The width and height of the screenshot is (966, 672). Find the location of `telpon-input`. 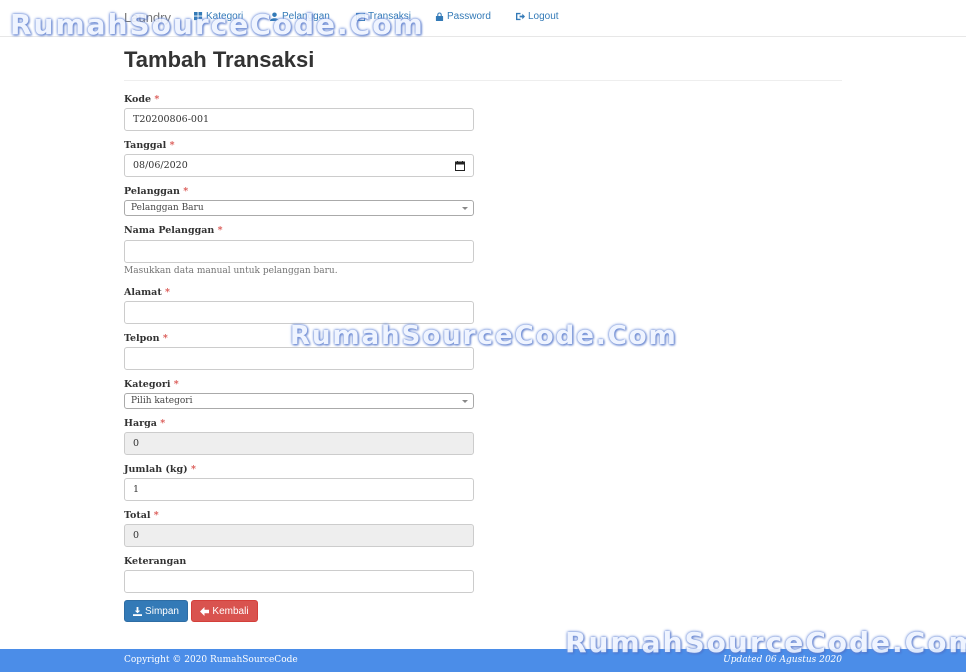

telpon-input is located at coordinates (299, 358).